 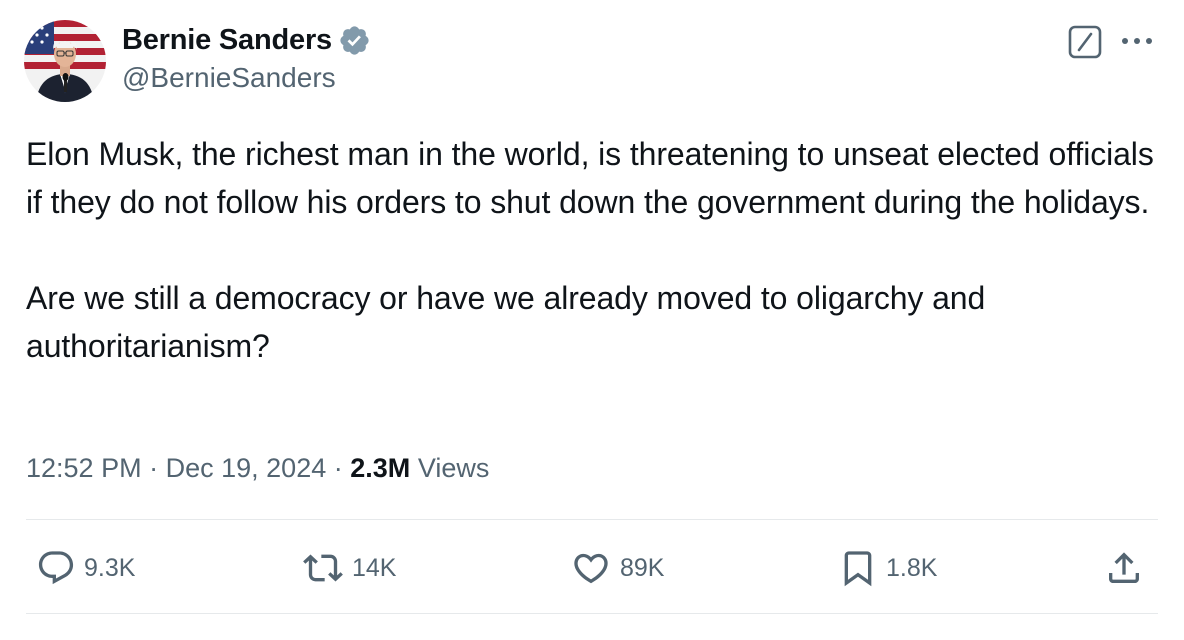 What do you see at coordinates (323, 568) in the screenshot?
I see `repost-icon` at bounding box center [323, 568].